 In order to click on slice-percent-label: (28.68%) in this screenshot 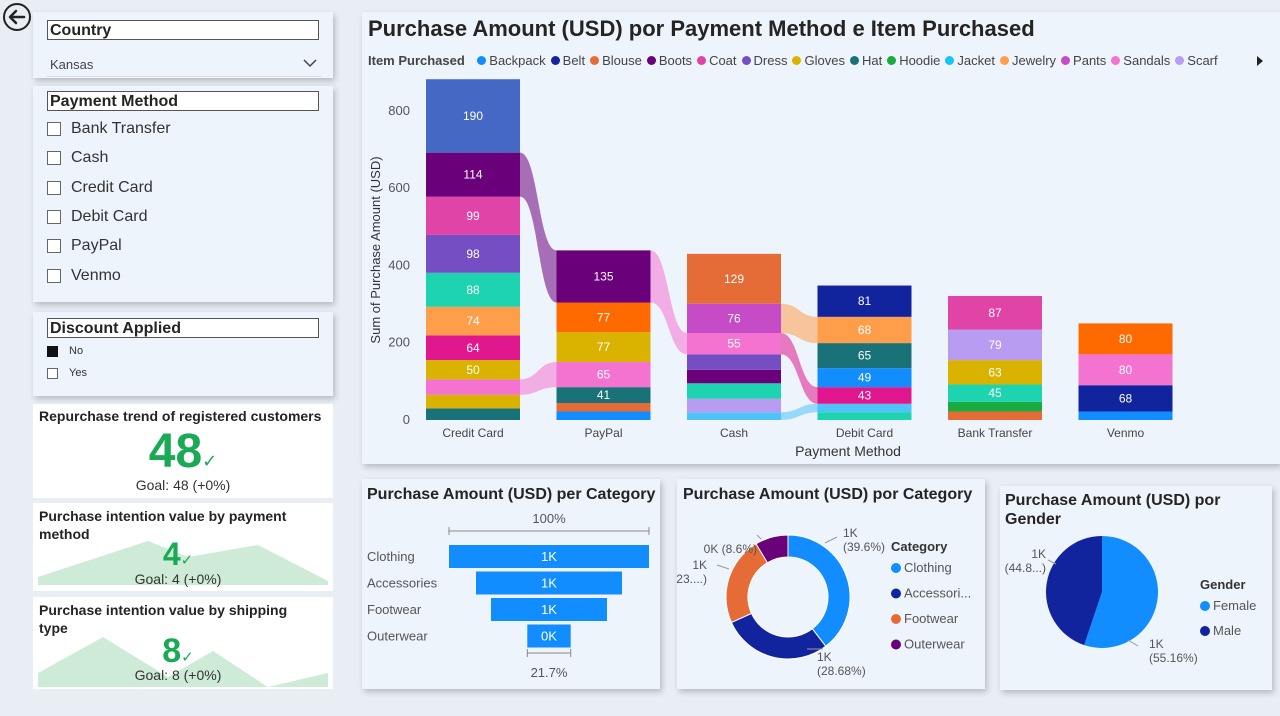, I will do `click(841, 671)`.